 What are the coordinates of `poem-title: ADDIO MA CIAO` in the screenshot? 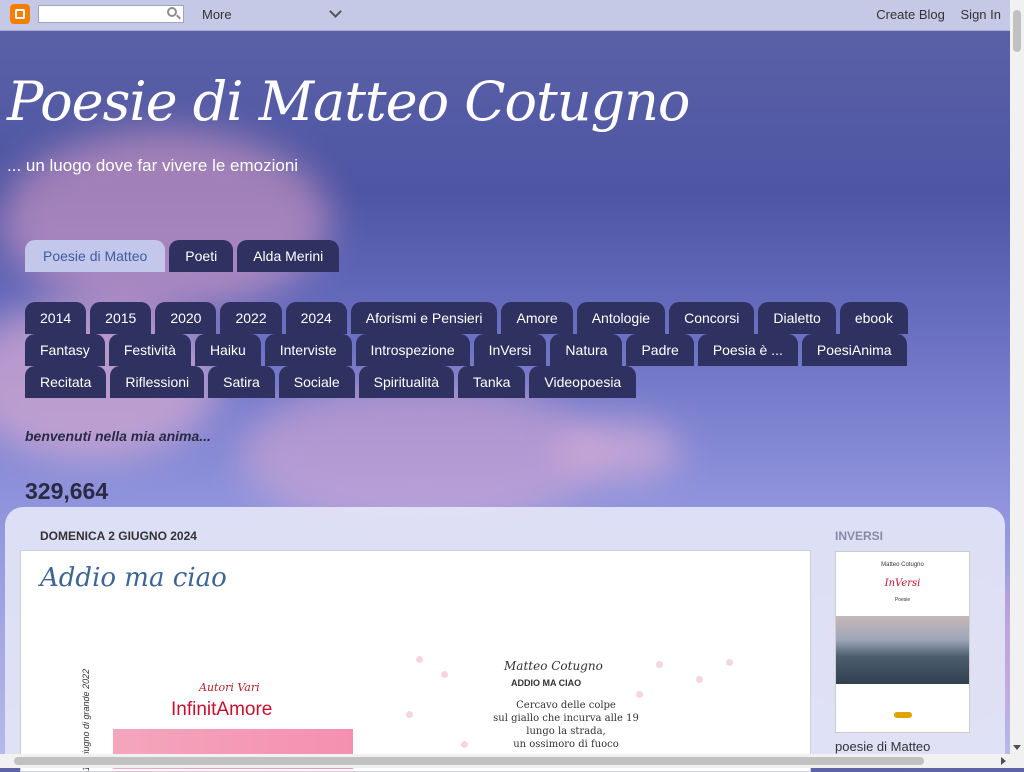 It's located at (546, 683).